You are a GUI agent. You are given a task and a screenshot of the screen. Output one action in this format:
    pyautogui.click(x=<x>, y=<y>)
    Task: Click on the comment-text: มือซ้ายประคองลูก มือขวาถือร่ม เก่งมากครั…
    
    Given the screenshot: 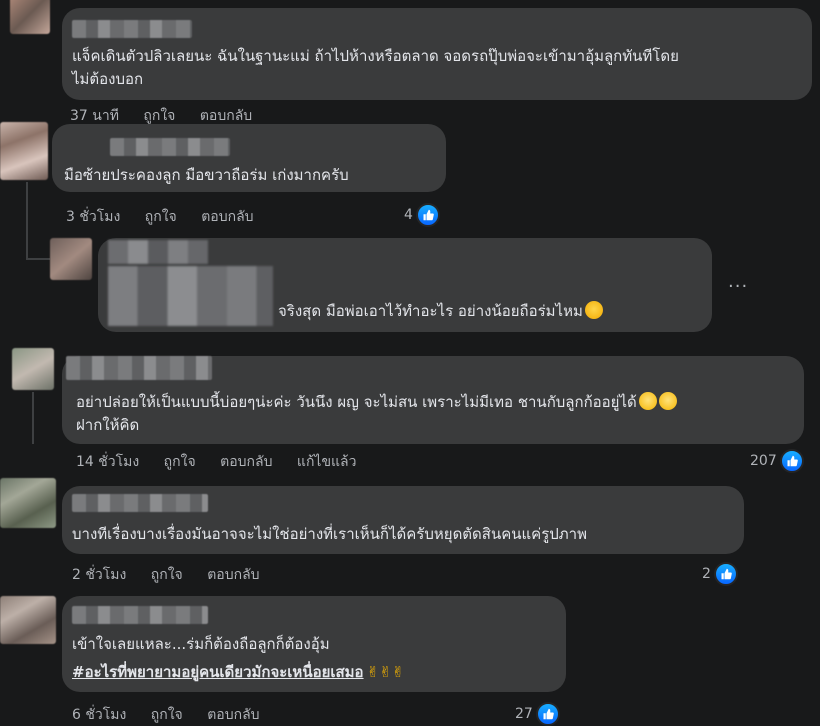 What is the action you would take?
    pyautogui.click(x=206, y=175)
    